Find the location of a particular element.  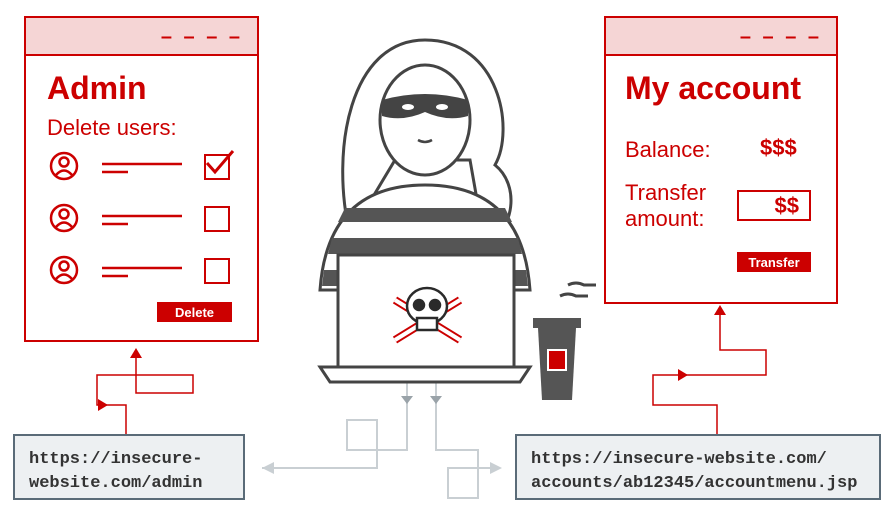

account-url-line1: https://insecure-website.com/ is located at coordinates (679, 459).